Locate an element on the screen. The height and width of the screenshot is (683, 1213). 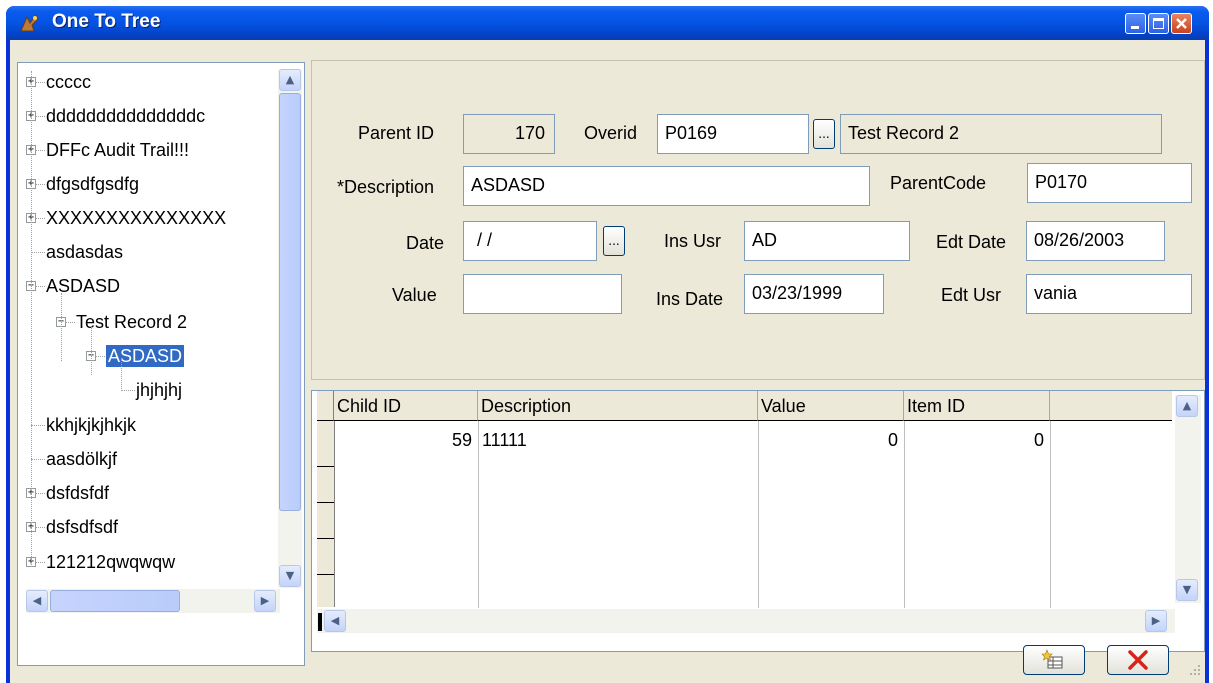
parent-id-label: Parent ID is located at coordinates (396, 133).